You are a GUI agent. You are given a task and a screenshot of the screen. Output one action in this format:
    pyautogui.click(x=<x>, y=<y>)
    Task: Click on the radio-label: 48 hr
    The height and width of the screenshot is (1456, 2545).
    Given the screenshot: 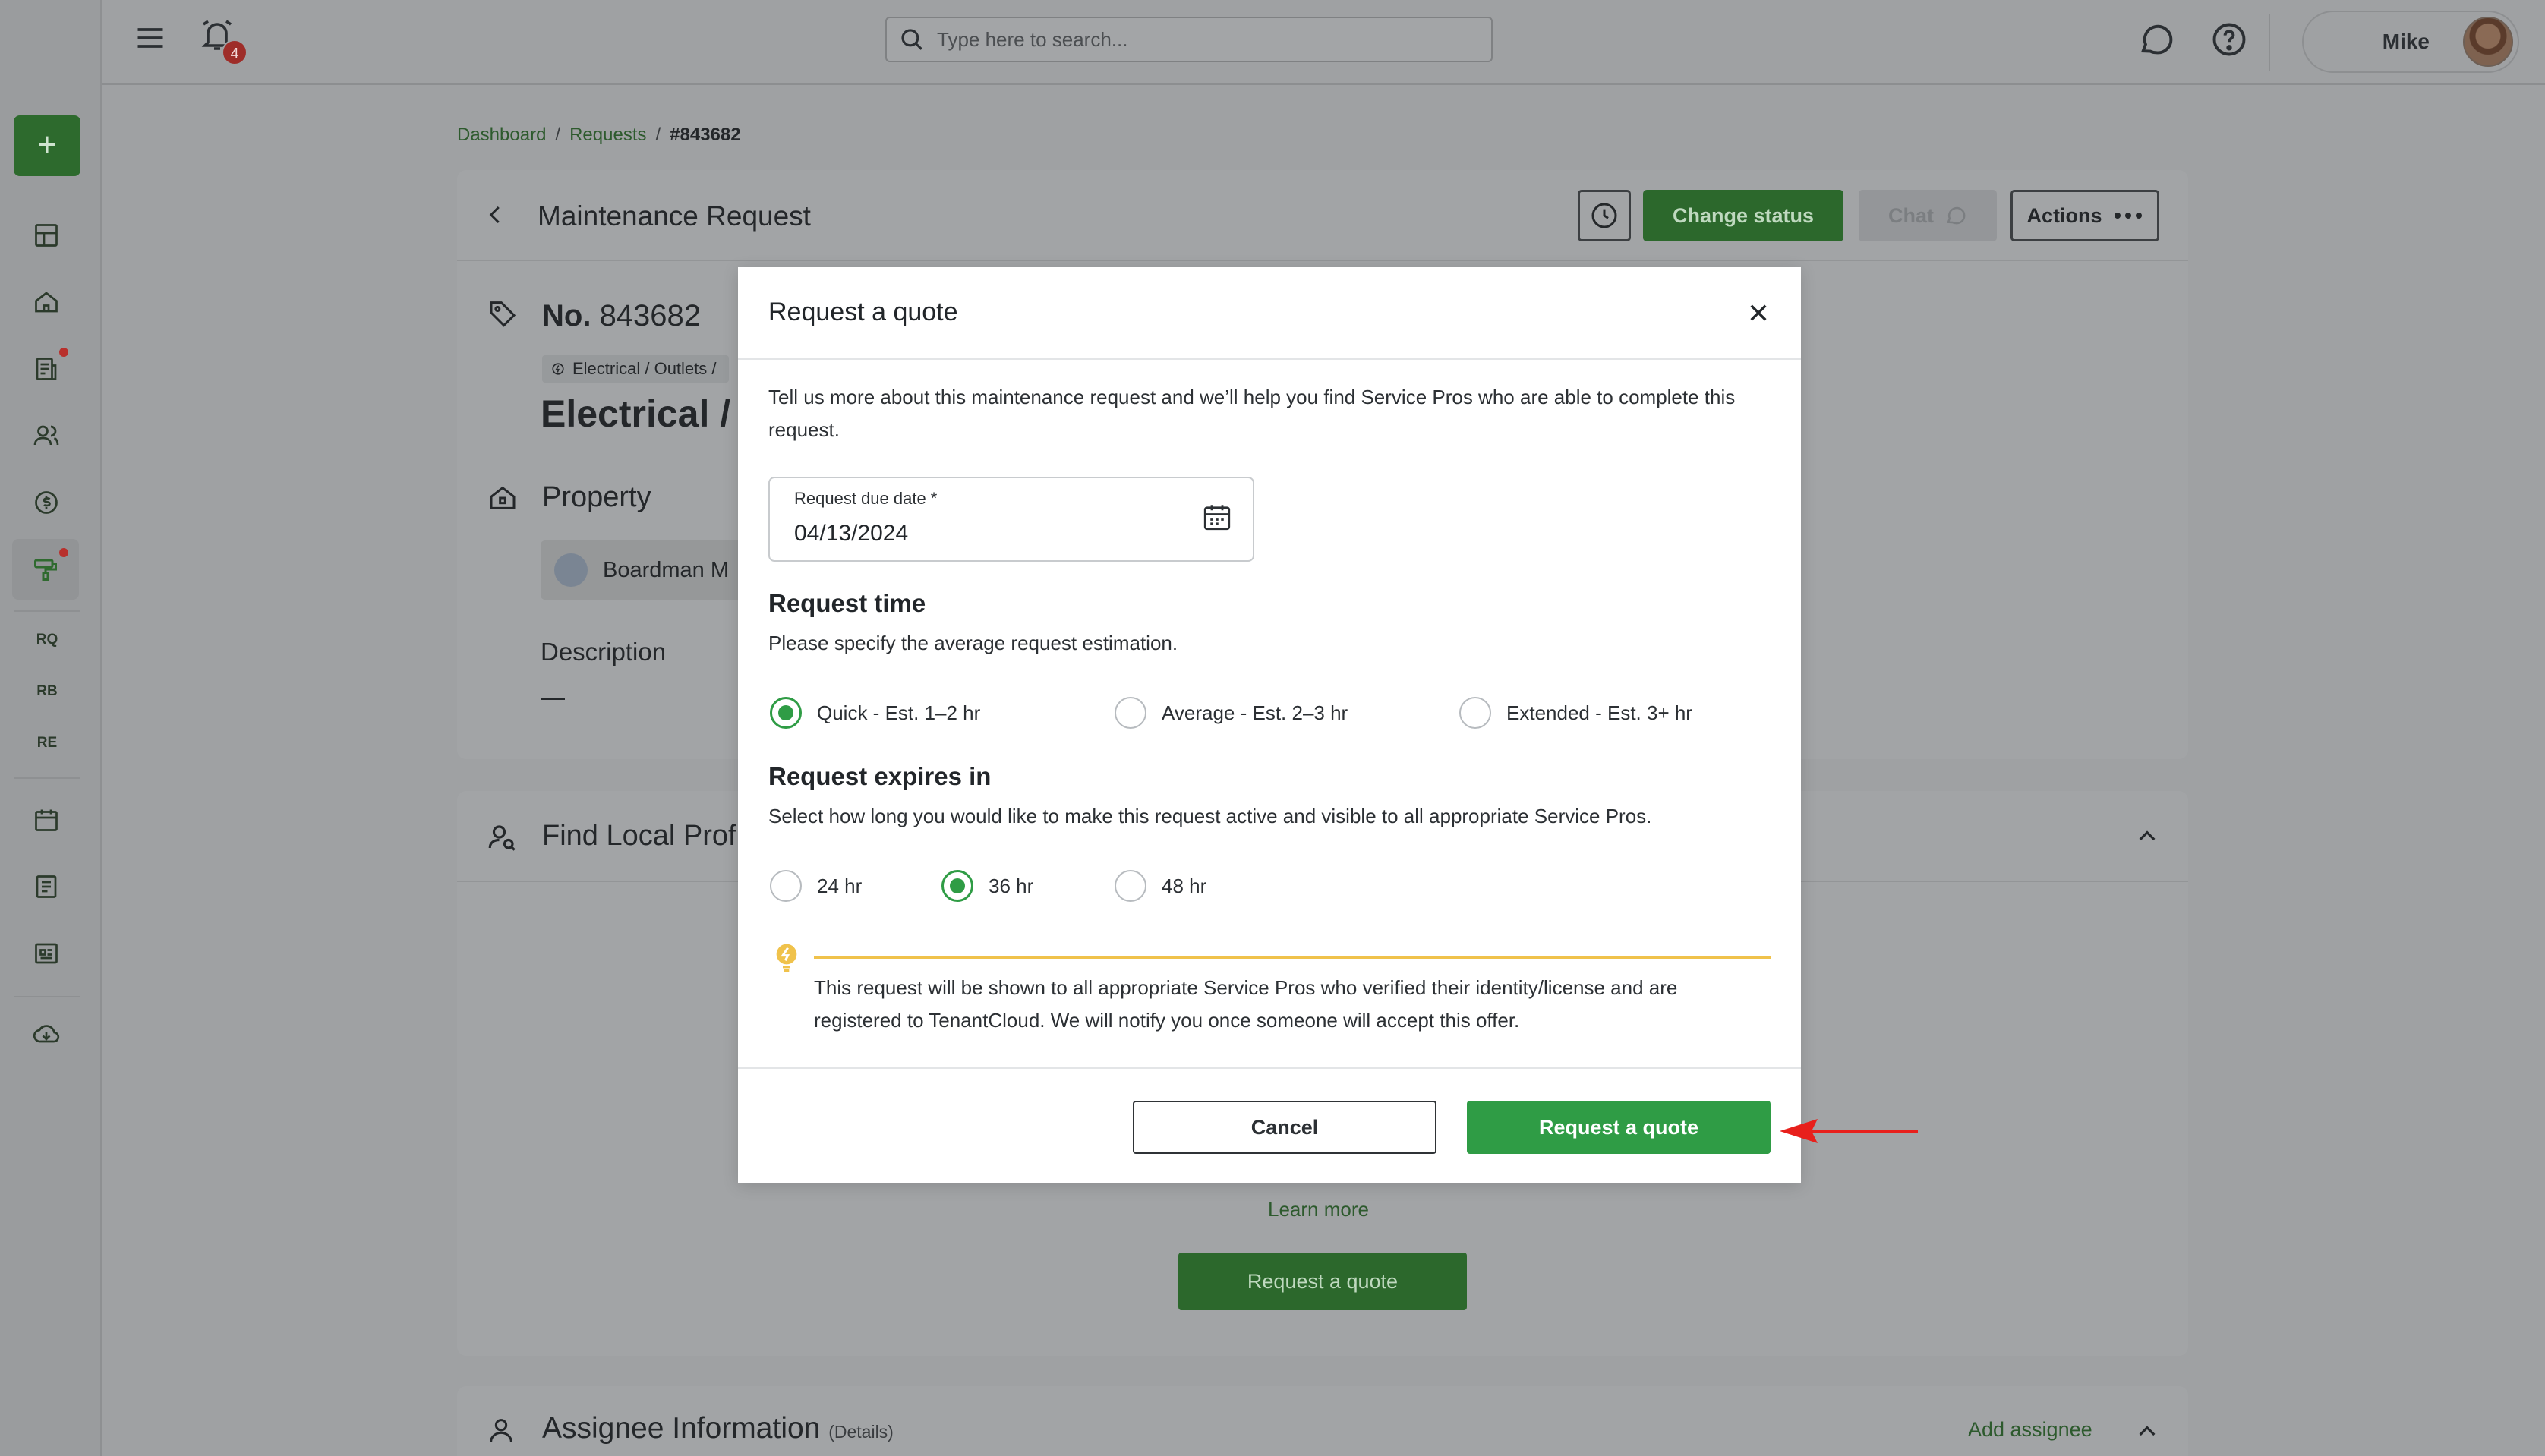 What is the action you would take?
    pyautogui.click(x=1184, y=885)
    